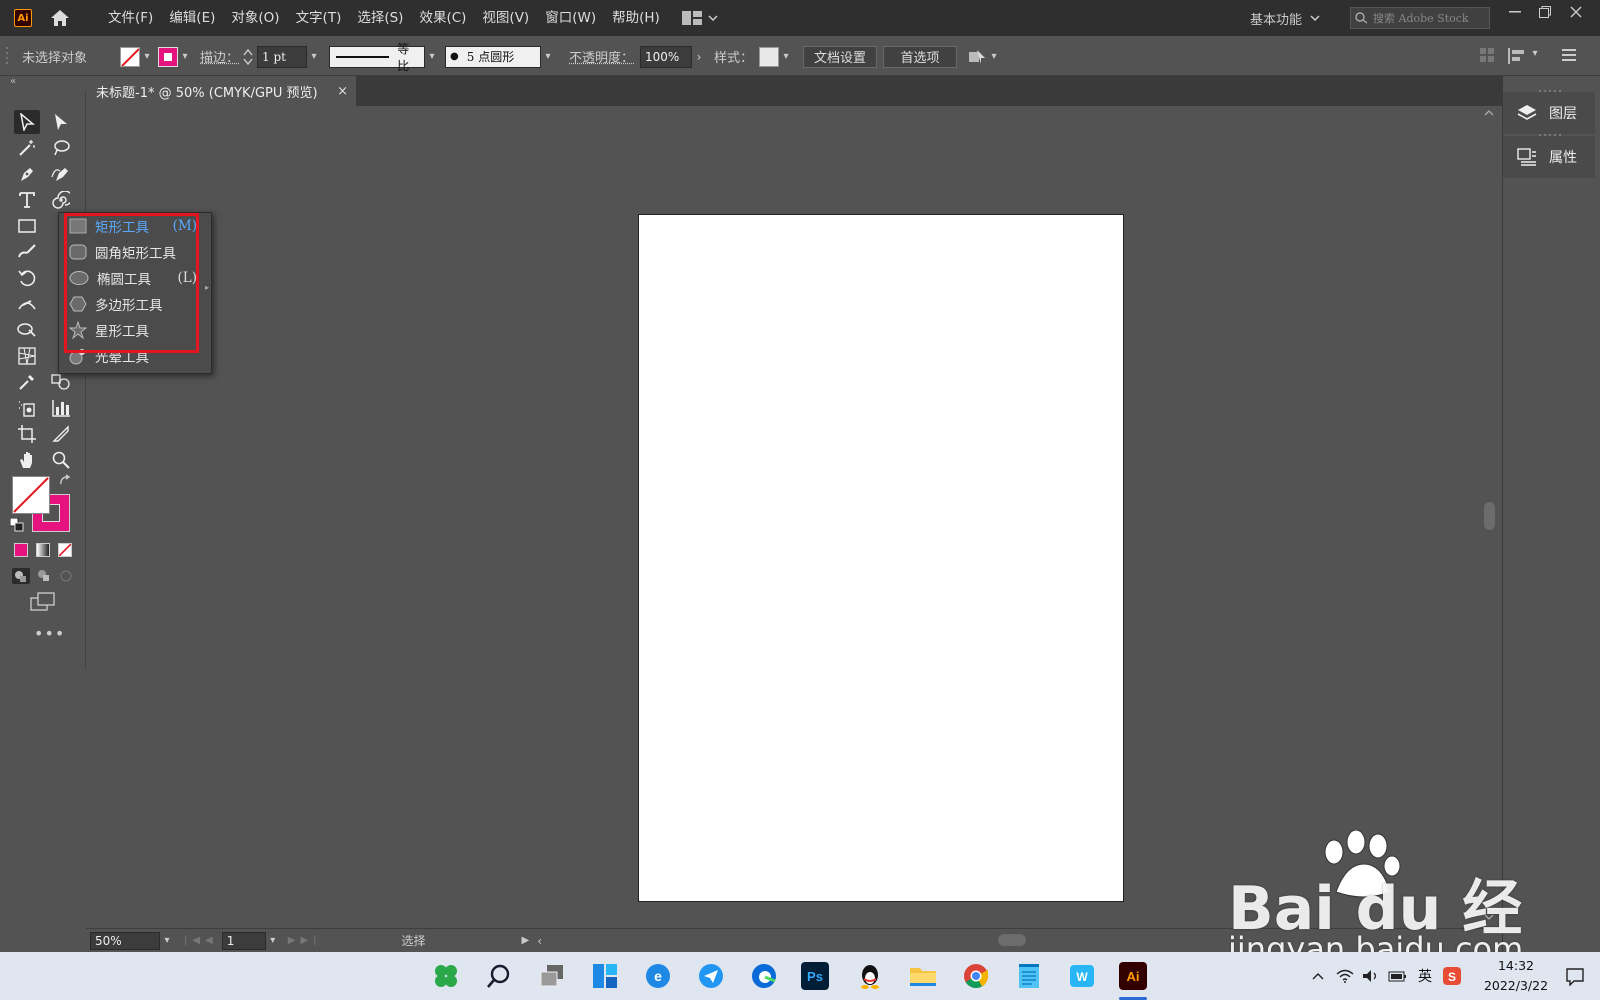 This screenshot has width=1600, height=1000. Describe the element at coordinates (273, 940) in the screenshot. I see `page-dropdown: ▾` at that location.